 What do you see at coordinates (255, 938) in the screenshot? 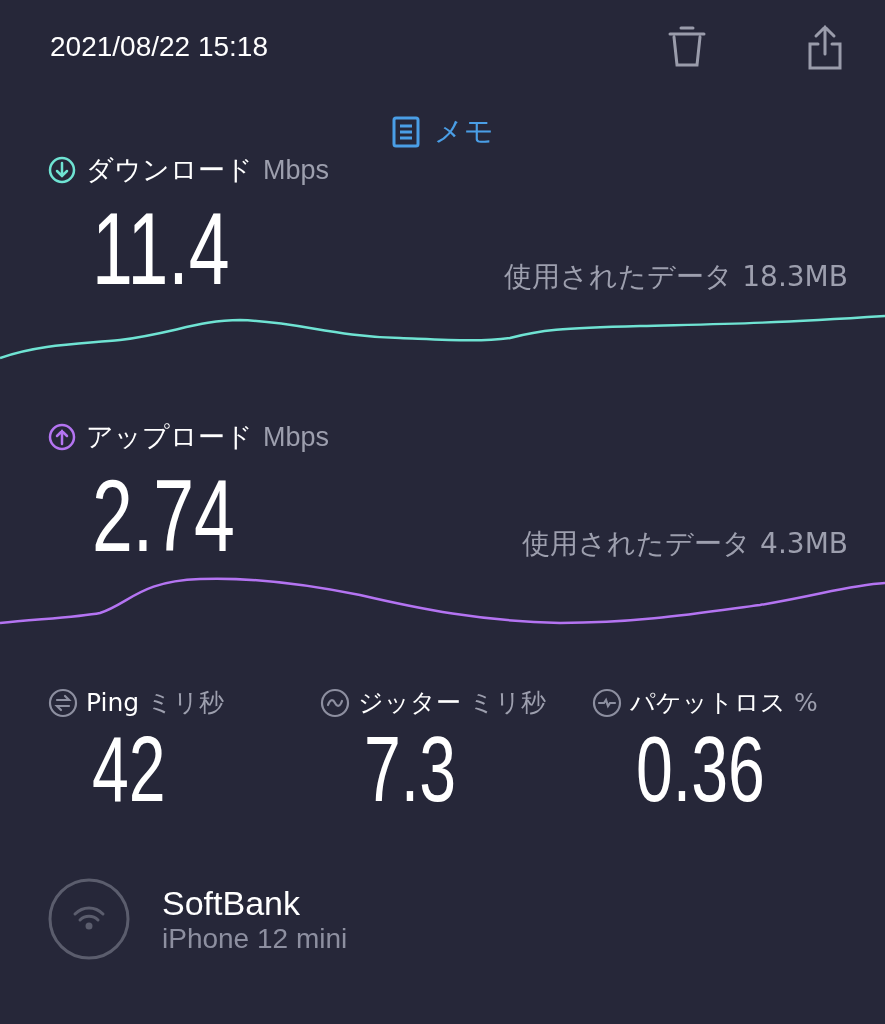
I see `device-name: iPhone 12 mini` at bounding box center [255, 938].